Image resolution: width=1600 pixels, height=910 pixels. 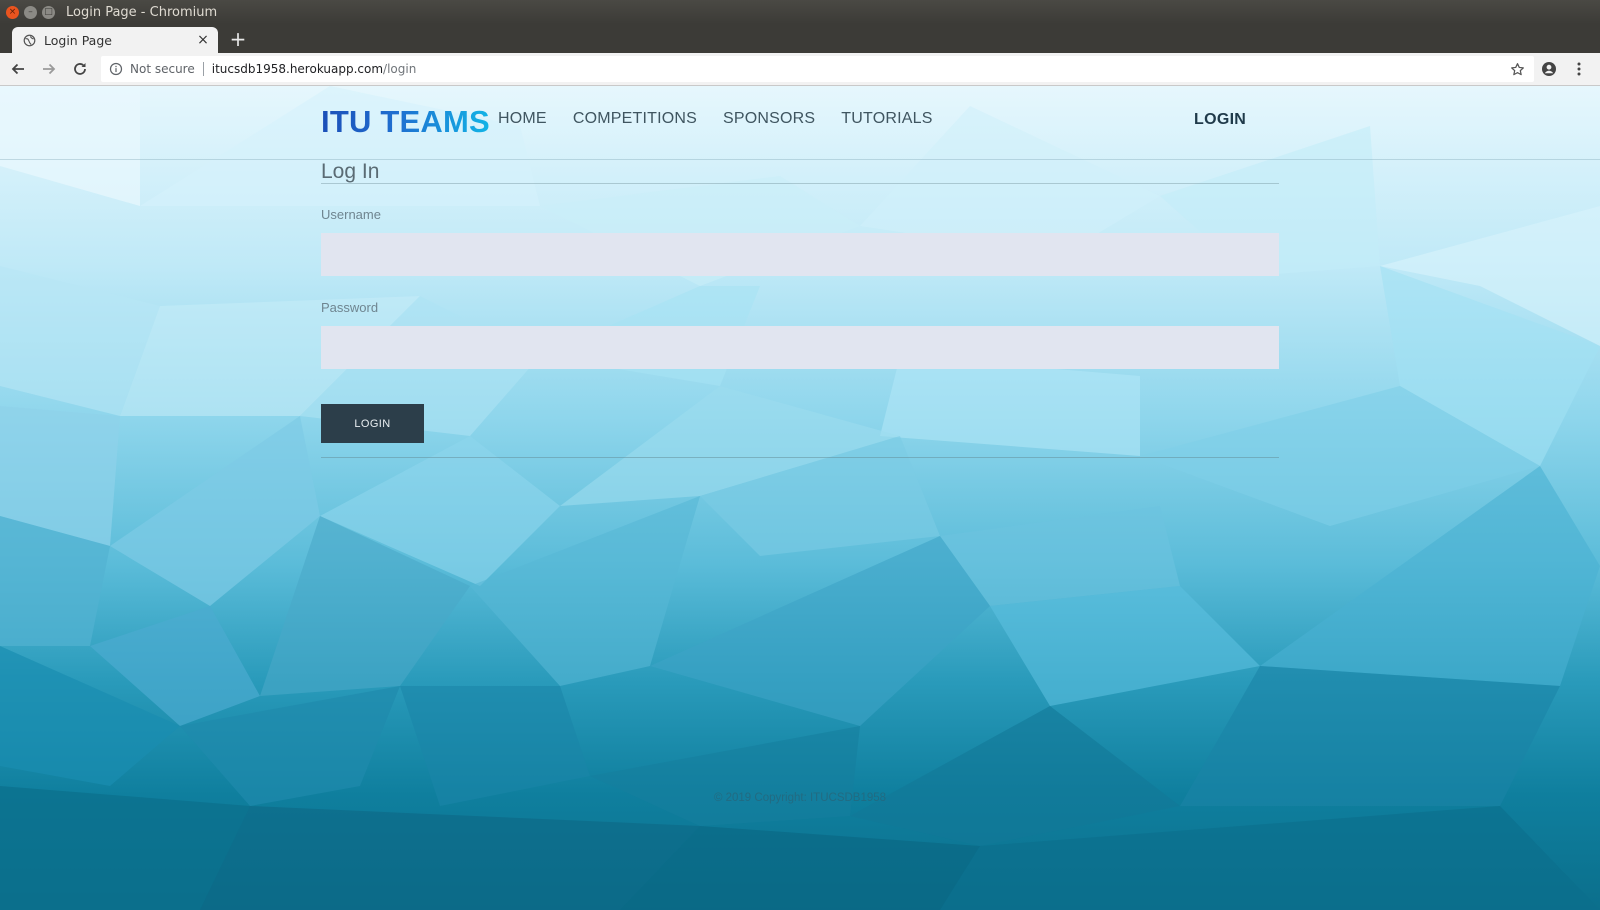 I want to click on main-nav: HOME COMPETITIONS SPONSORS TUTORIALS, so click(x=728, y=119).